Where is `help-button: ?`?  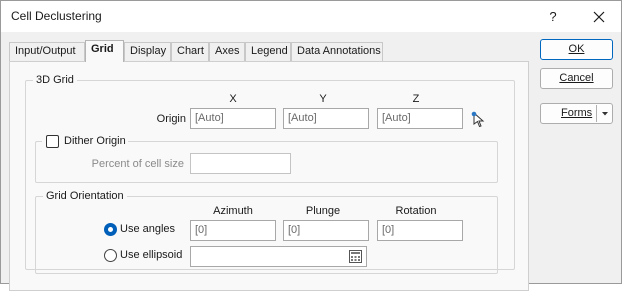 help-button: ? is located at coordinates (553, 16).